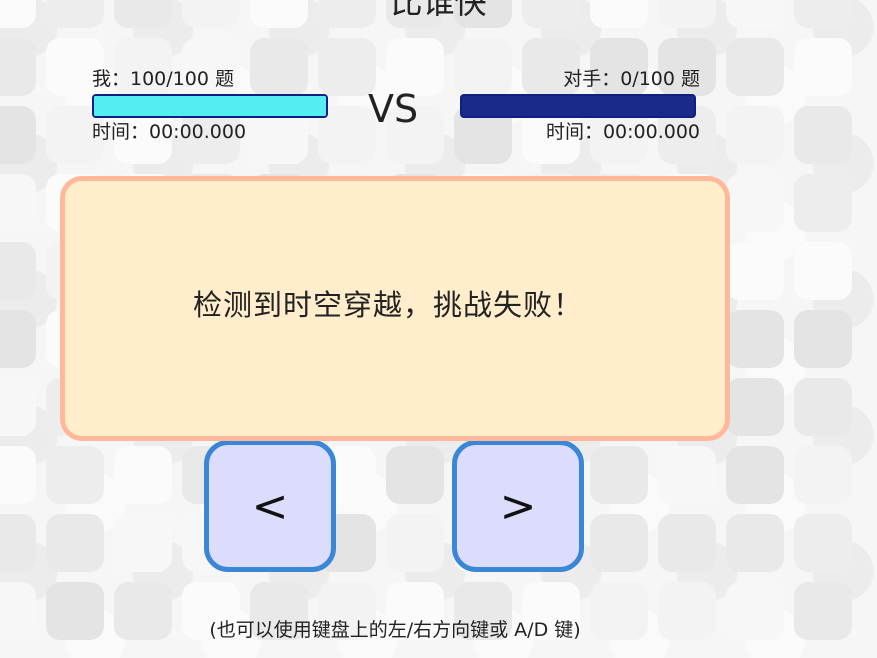 The height and width of the screenshot is (658, 877). I want to click on opponent-time-label: 时间：00:00.000, so click(622, 132).